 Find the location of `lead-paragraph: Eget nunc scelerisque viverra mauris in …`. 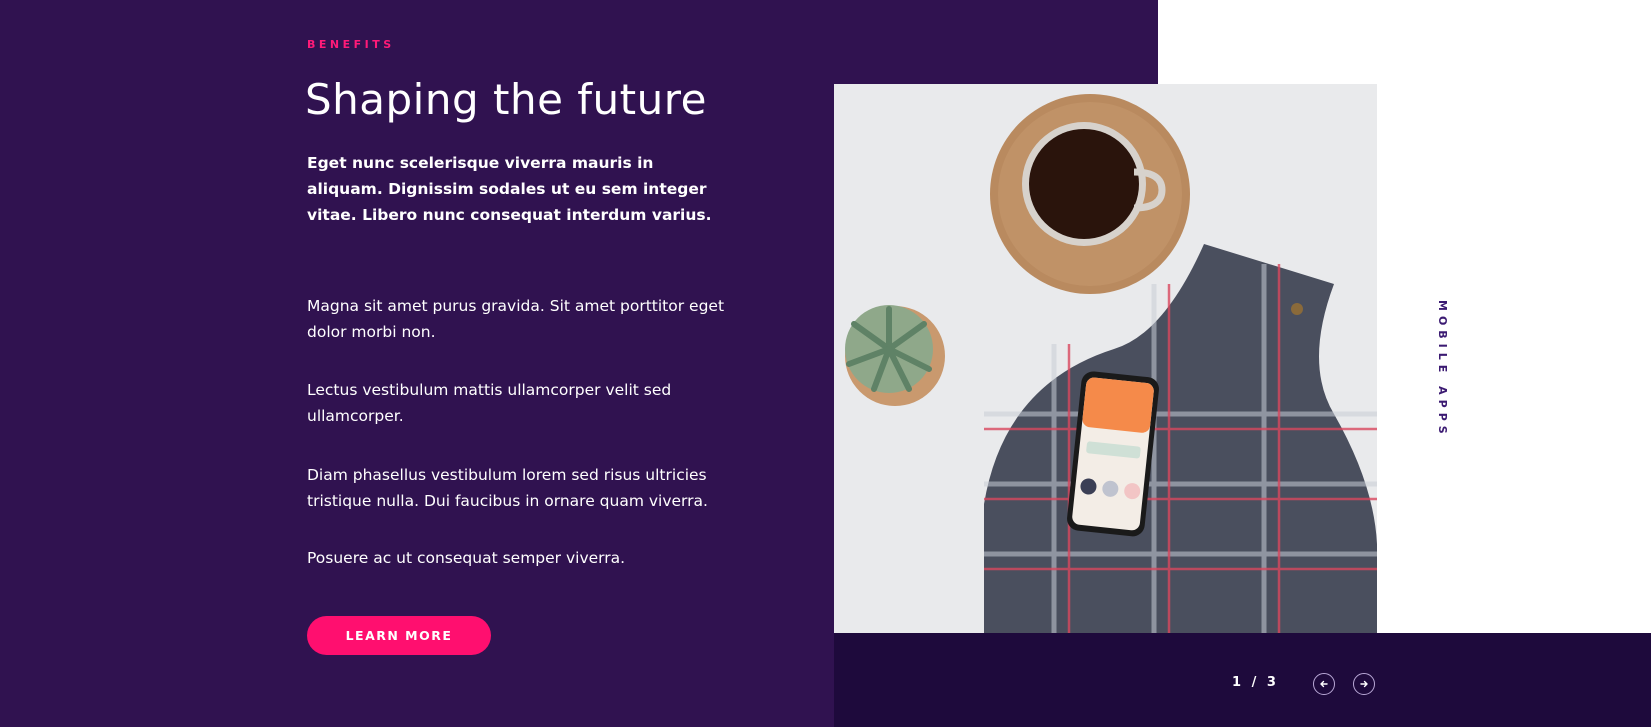

lead-paragraph: Eget nunc scelerisque viverra mauris in … is located at coordinates (509, 189).